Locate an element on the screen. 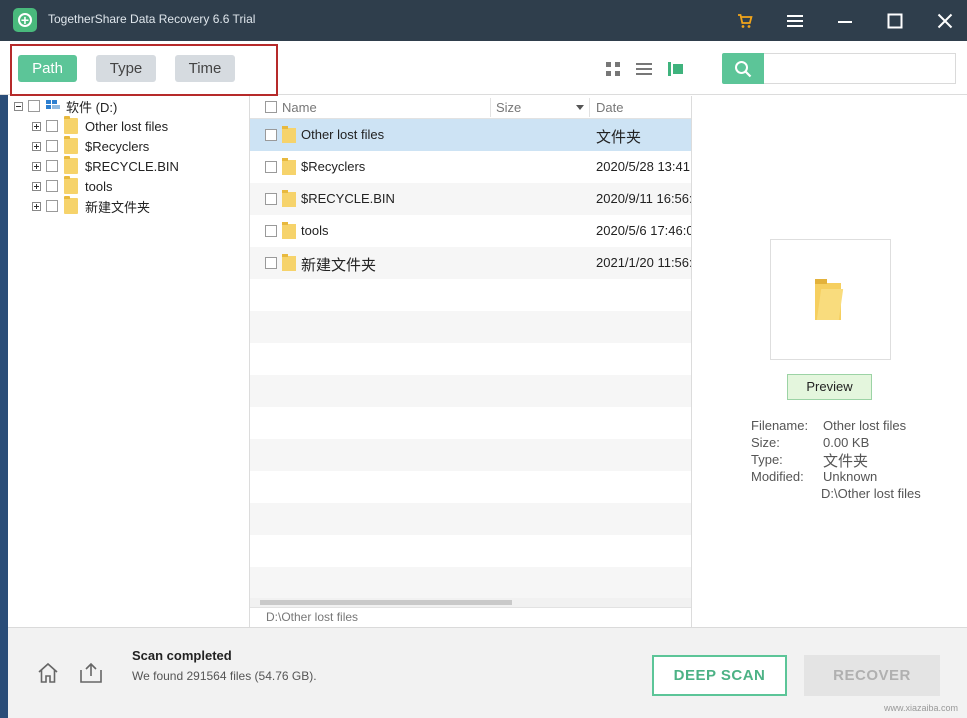 The width and height of the screenshot is (967, 718). table-row: 新建文件夹 2021/1/20 11:56: is located at coordinates (471, 263).